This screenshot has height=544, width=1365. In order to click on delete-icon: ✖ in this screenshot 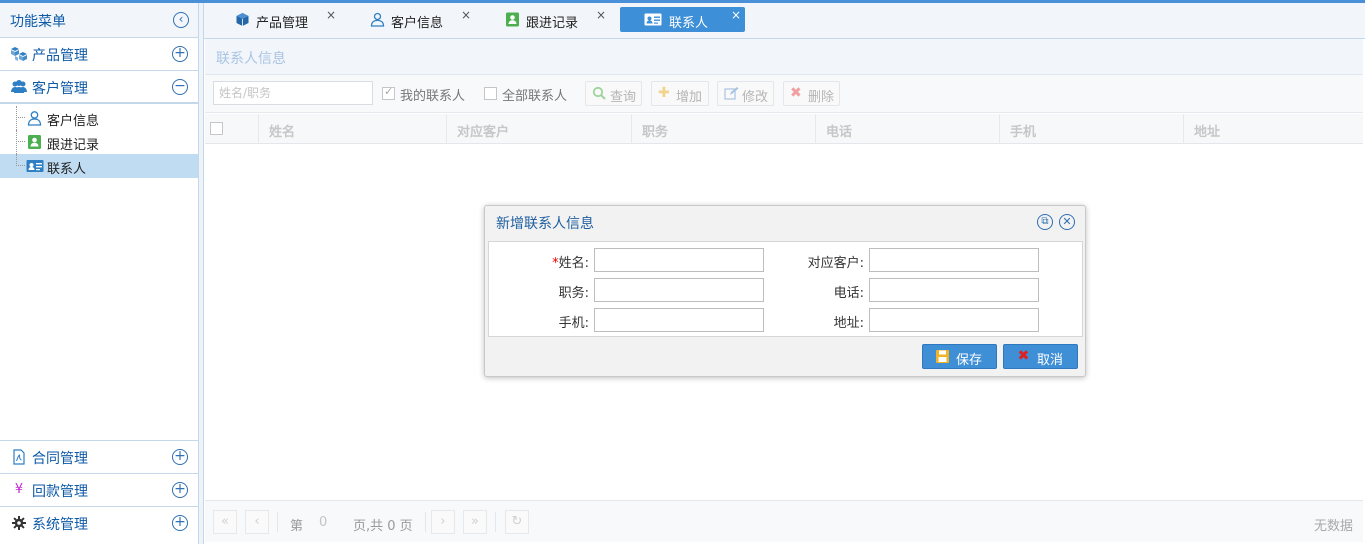, I will do `click(796, 93)`.